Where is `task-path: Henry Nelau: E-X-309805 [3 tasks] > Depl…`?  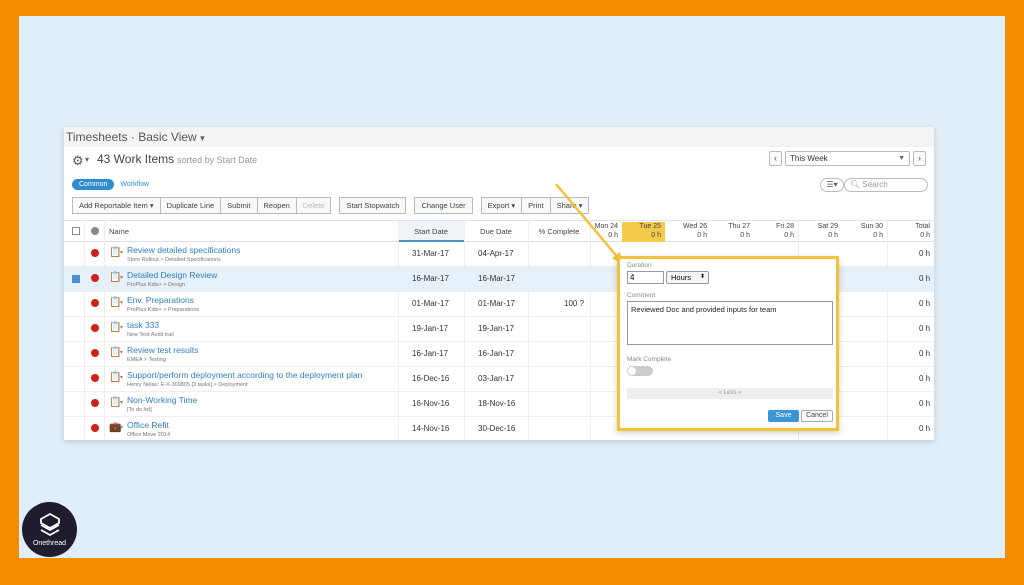
task-path: Henry Nelau: E-X-309805 [3 tasks] > Depl… is located at coordinates (187, 385).